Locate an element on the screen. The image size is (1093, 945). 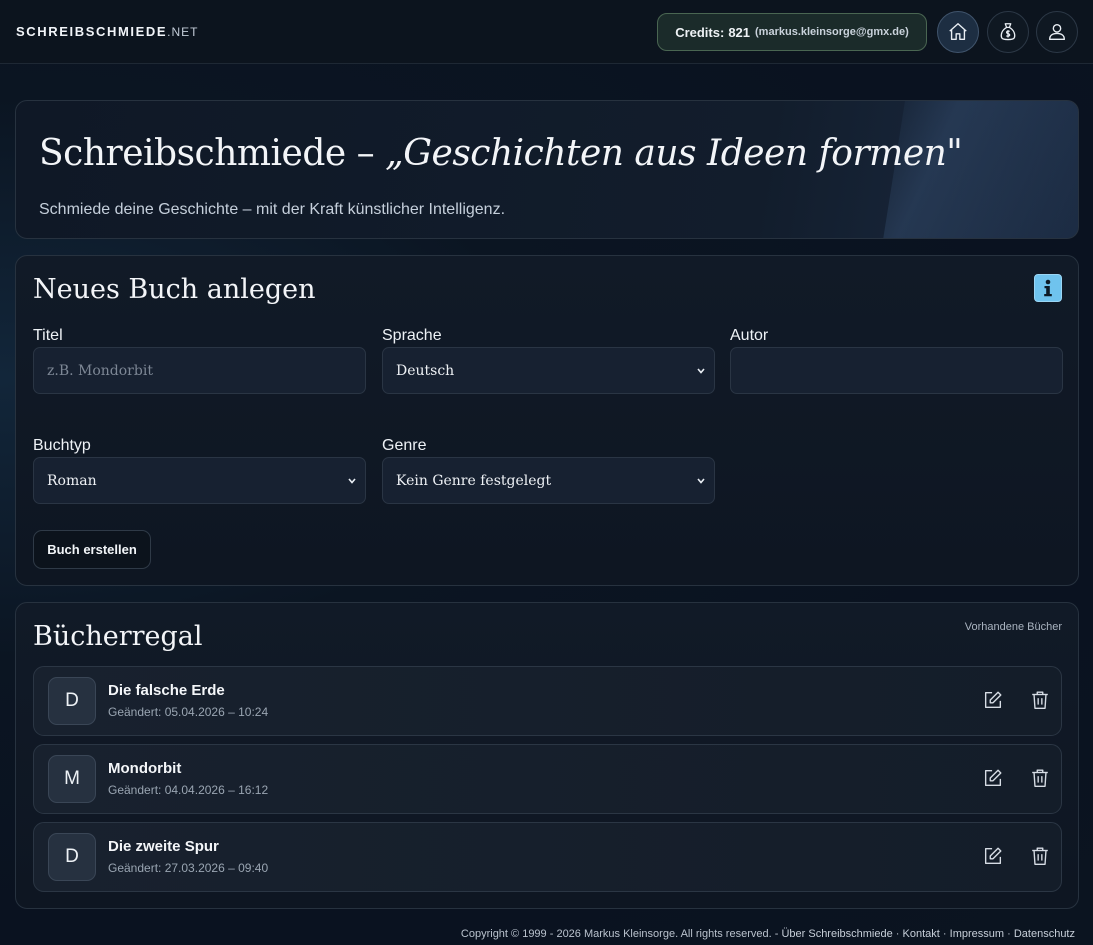
author-input is located at coordinates (896, 370).